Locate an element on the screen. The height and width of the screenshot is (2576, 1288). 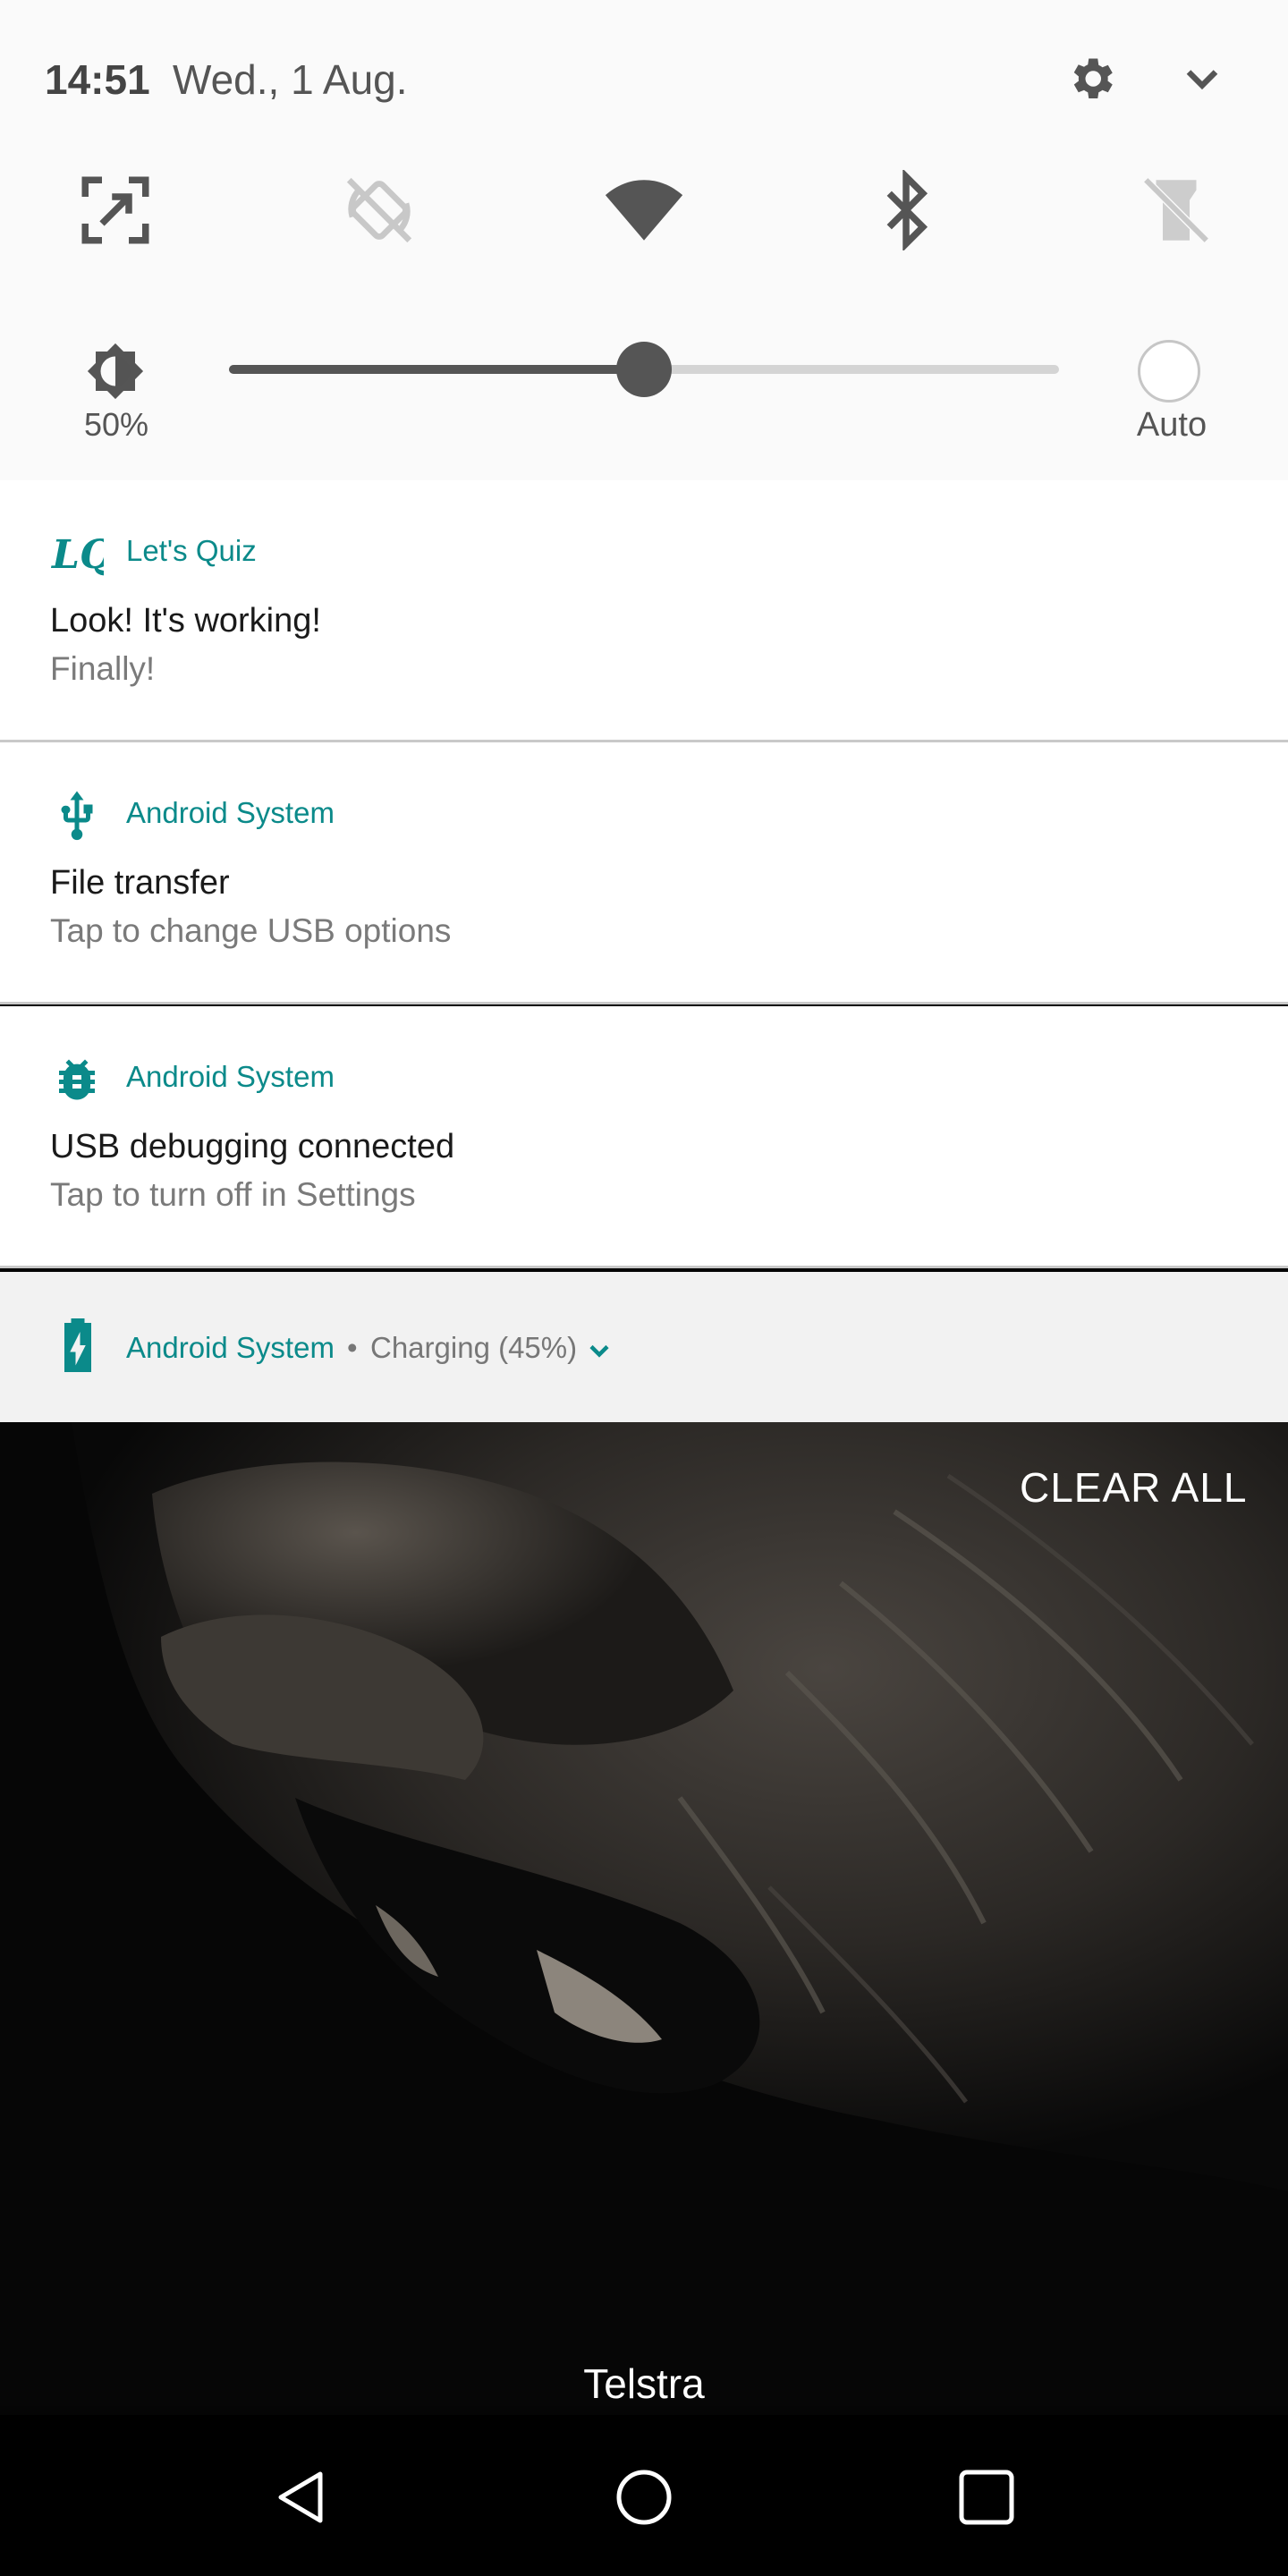
lets-quiz-logo: LQ is located at coordinates (82, 553).